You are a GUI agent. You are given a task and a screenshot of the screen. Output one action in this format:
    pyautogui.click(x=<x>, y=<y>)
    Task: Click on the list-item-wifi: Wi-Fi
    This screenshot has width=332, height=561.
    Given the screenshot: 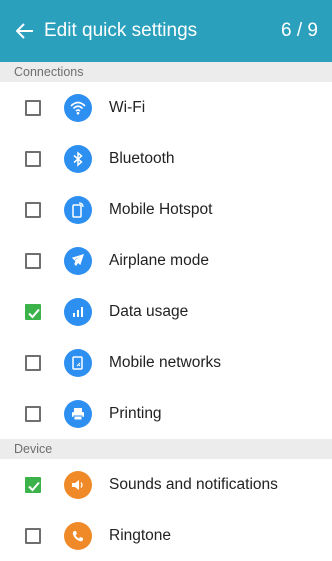 What is the action you would take?
    pyautogui.click(x=166, y=107)
    